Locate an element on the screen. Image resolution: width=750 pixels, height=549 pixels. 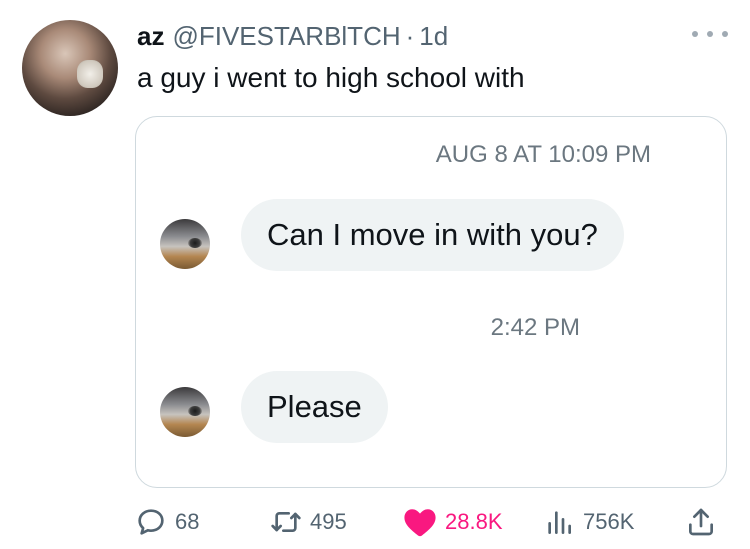
message-timestamp: 2:42 PM is located at coordinates (535, 327).